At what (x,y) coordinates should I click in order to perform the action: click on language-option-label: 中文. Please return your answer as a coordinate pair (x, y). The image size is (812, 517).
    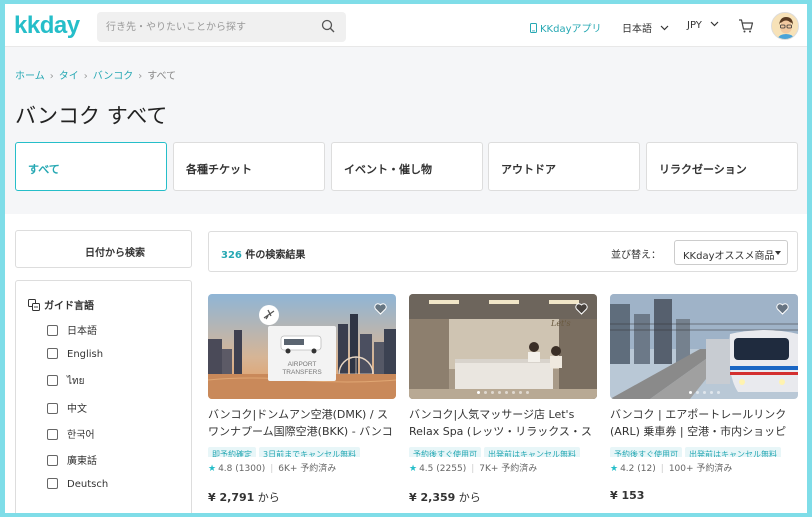
    Looking at the image, I should click on (77, 409).